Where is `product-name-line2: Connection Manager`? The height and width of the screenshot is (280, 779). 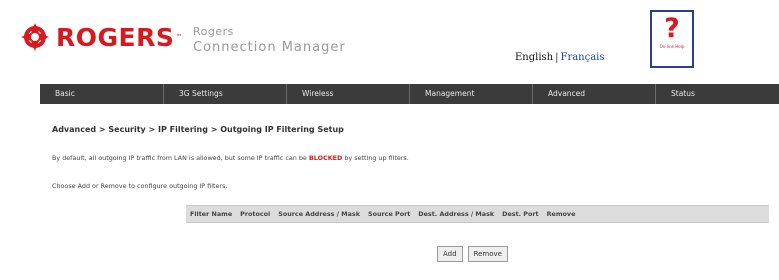
product-name-line2: Connection Manager is located at coordinates (269, 47).